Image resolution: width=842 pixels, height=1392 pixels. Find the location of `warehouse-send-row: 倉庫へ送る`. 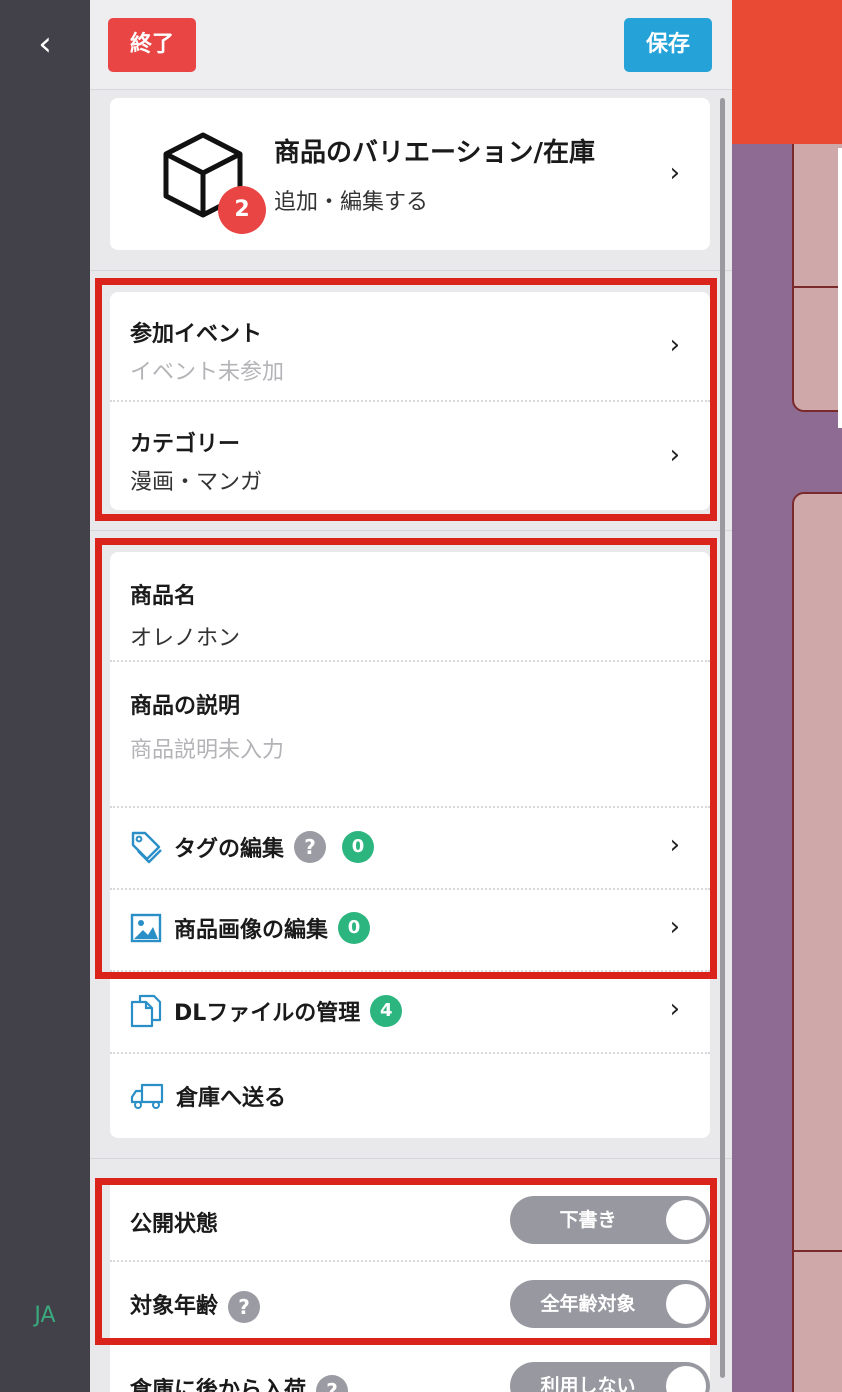

warehouse-send-row: 倉庫へ送る is located at coordinates (410, 1095).